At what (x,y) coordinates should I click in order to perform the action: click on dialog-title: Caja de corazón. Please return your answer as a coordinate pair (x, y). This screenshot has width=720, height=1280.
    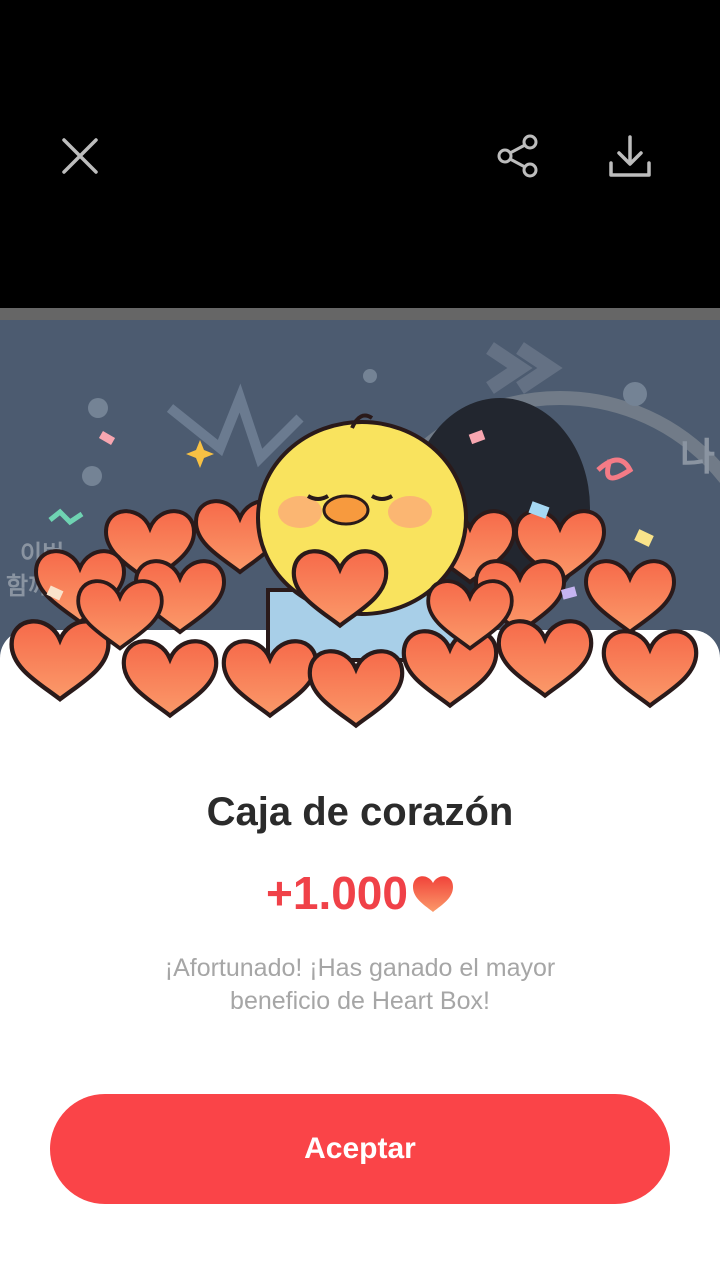
    Looking at the image, I should click on (360, 812).